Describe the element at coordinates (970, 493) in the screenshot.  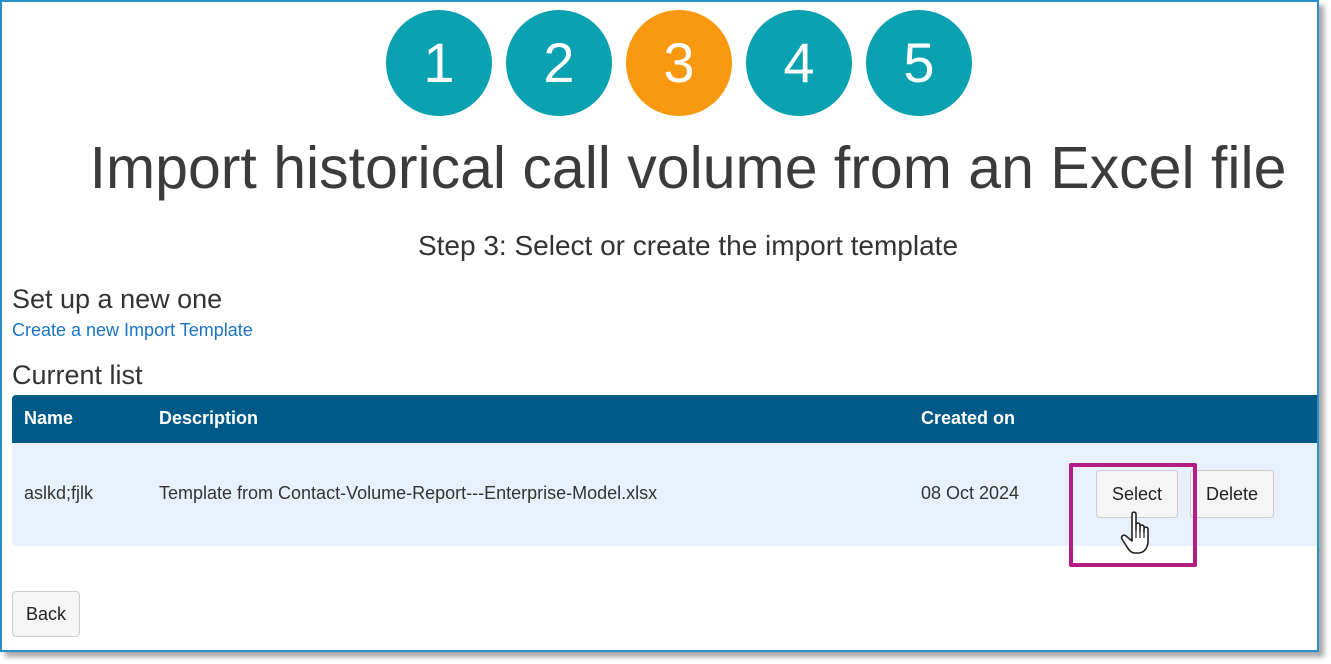
I see `cell-created-on: 08 Oct 2024` at that location.